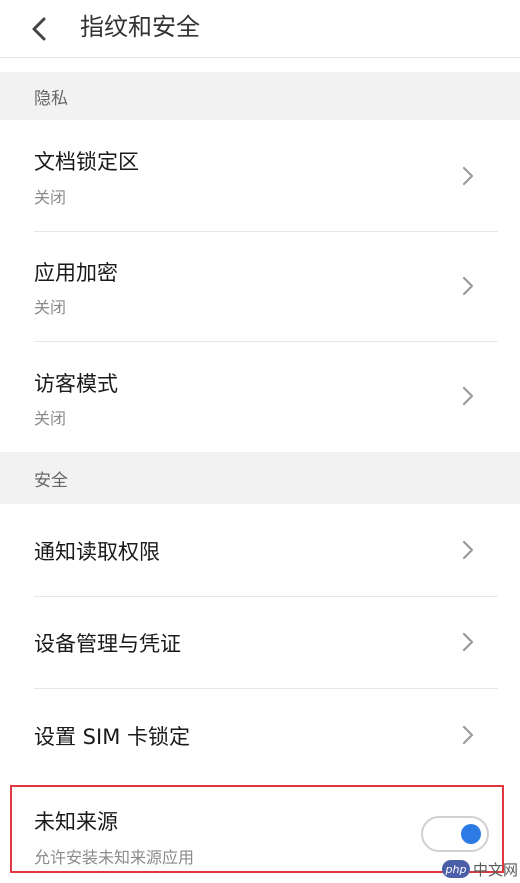 The width and height of the screenshot is (520, 883). What do you see at coordinates (76, 273) in the screenshot?
I see `row-title: 应用加密` at bounding box center [76, 273].